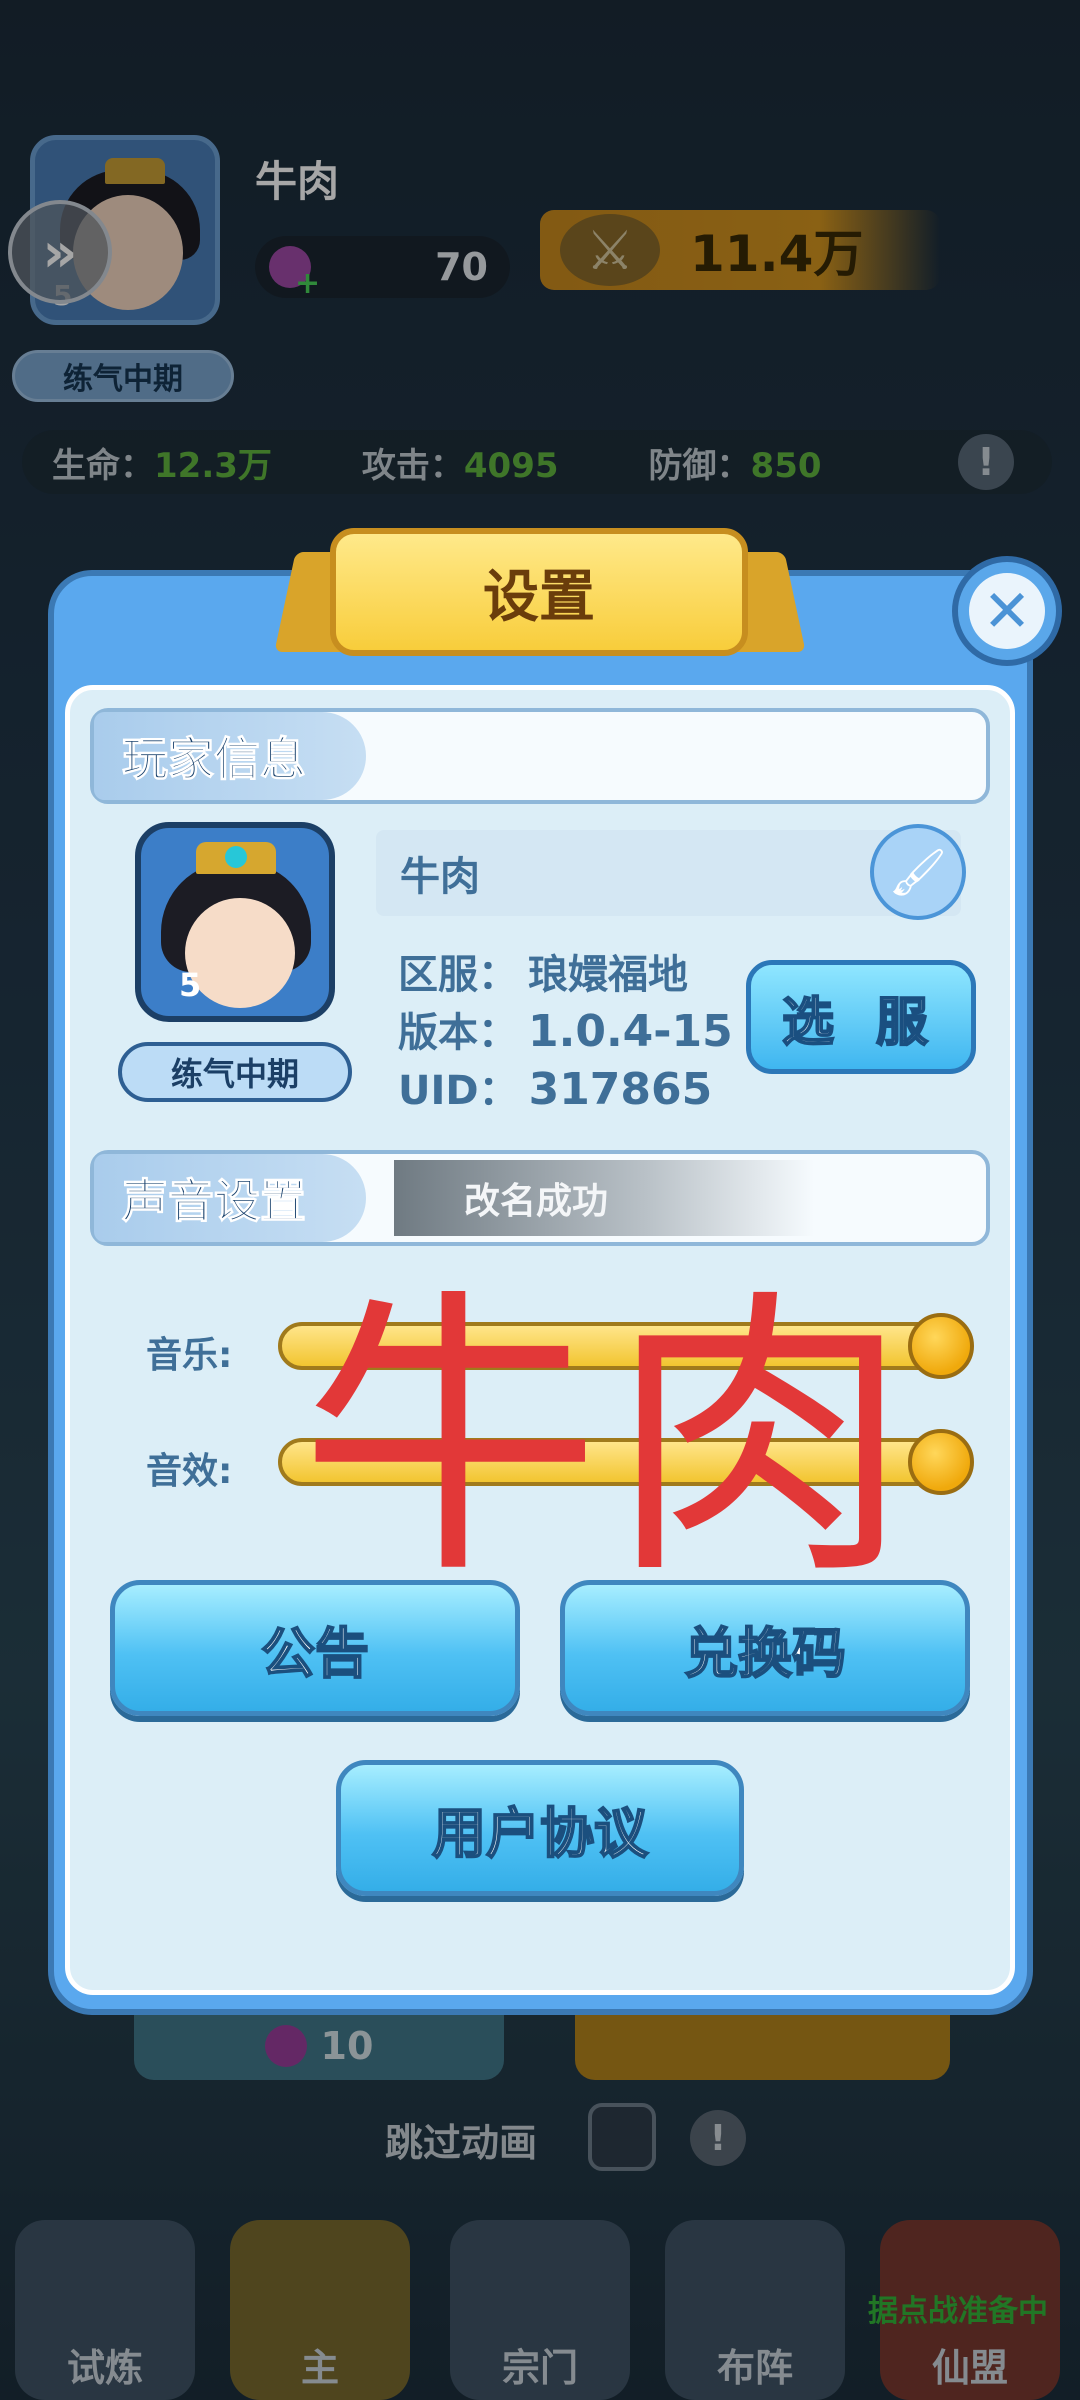 The width and height of the screenshot is (1080, 2400). I want to click on close-icon: ✕, so click(1007, 611).